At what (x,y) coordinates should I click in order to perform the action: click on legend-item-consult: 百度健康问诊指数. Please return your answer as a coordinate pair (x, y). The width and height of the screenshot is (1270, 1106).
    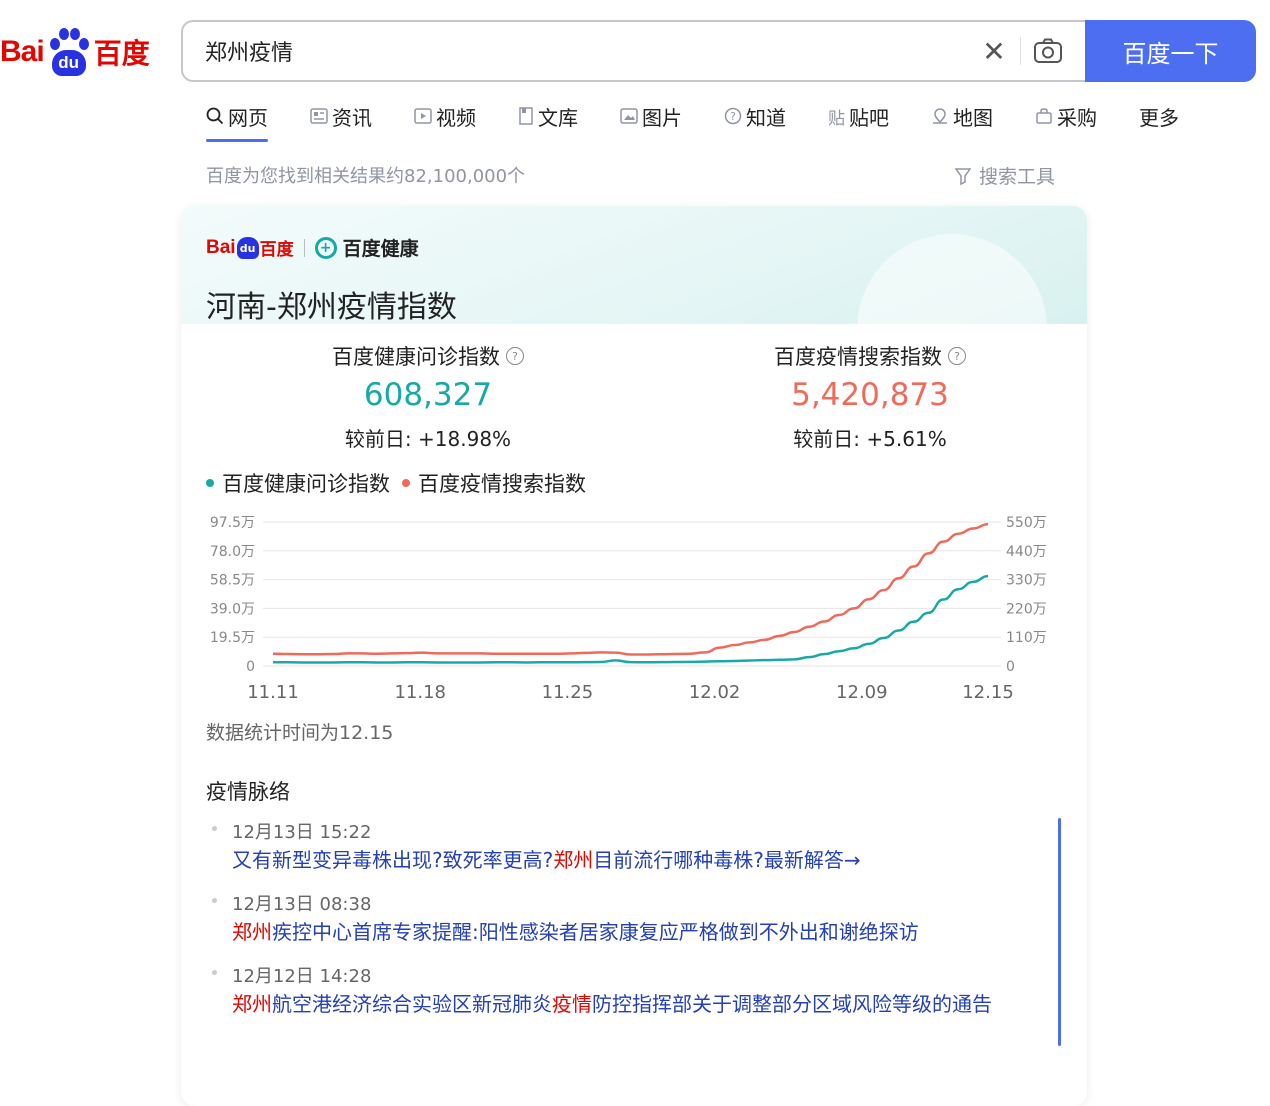
    Looking at the image, I should click on (298, 483).